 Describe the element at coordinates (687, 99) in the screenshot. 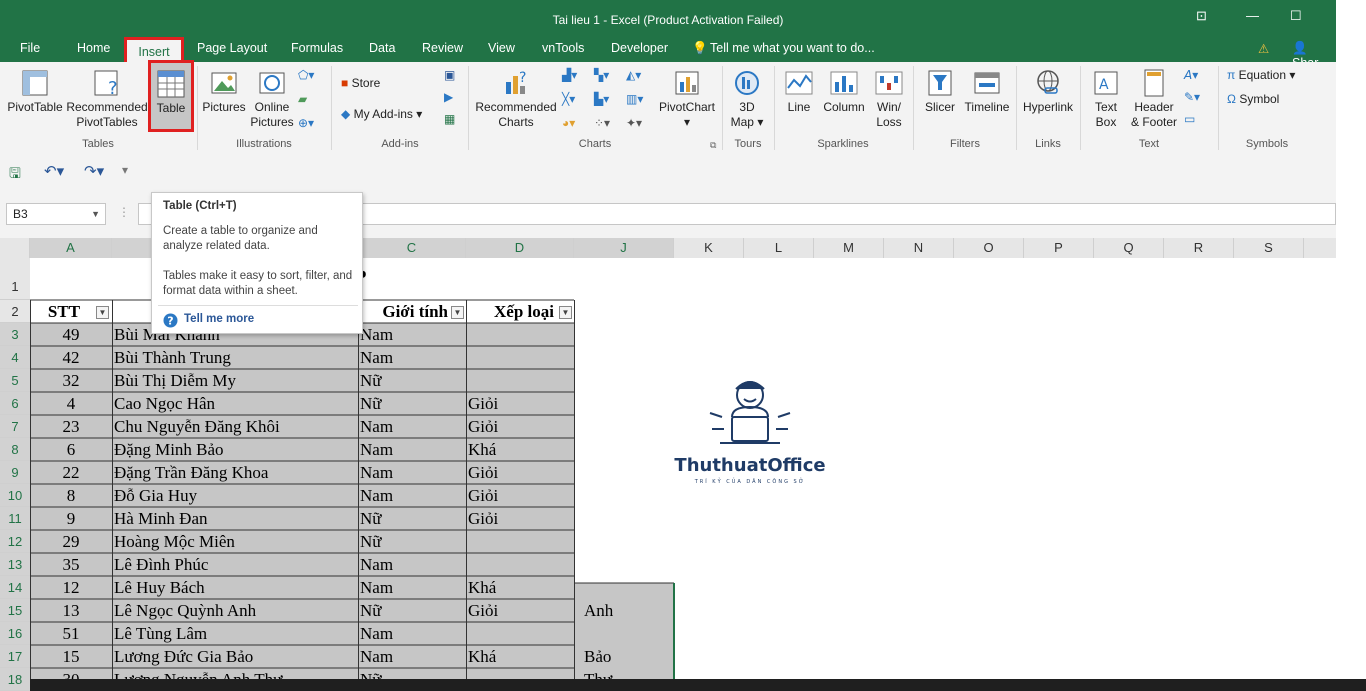

I see `pivotchart-button: PivotChart ▾` at that location.